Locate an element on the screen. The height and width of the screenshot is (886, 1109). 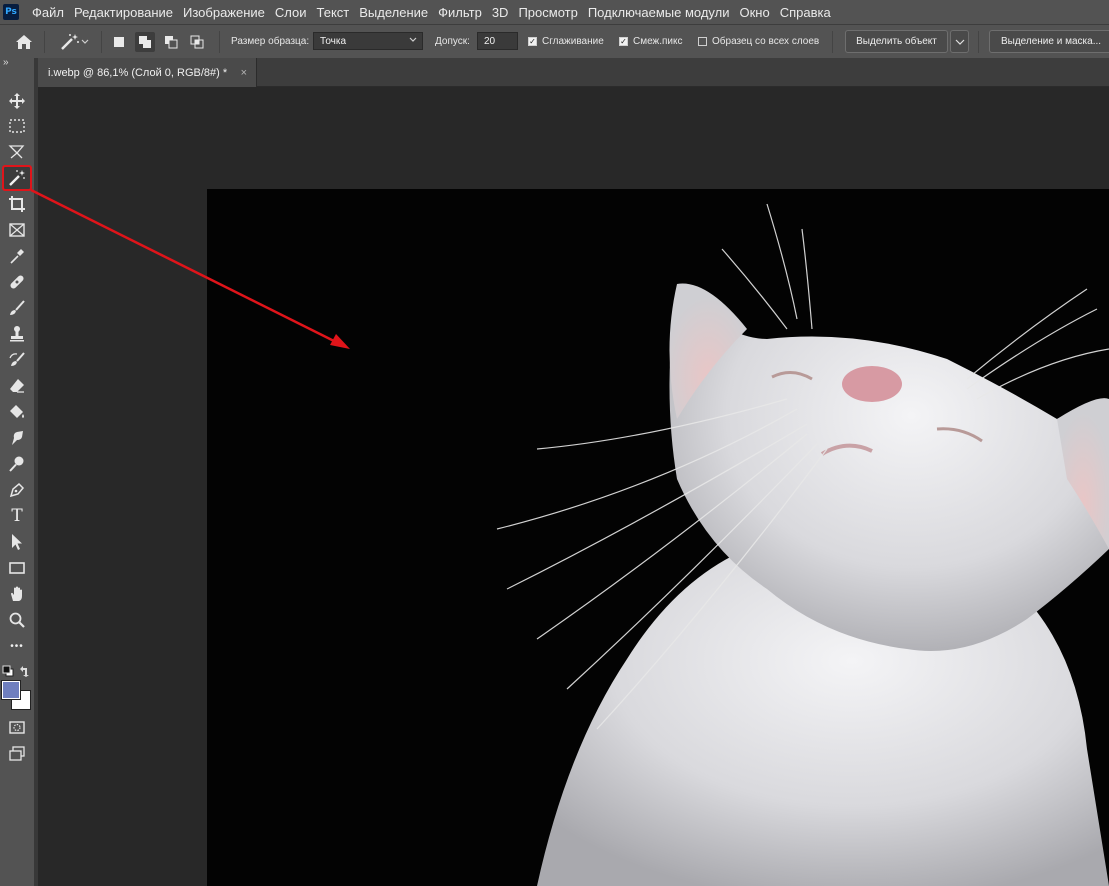
eyedropper-icon is located at coordinates (17, 256).